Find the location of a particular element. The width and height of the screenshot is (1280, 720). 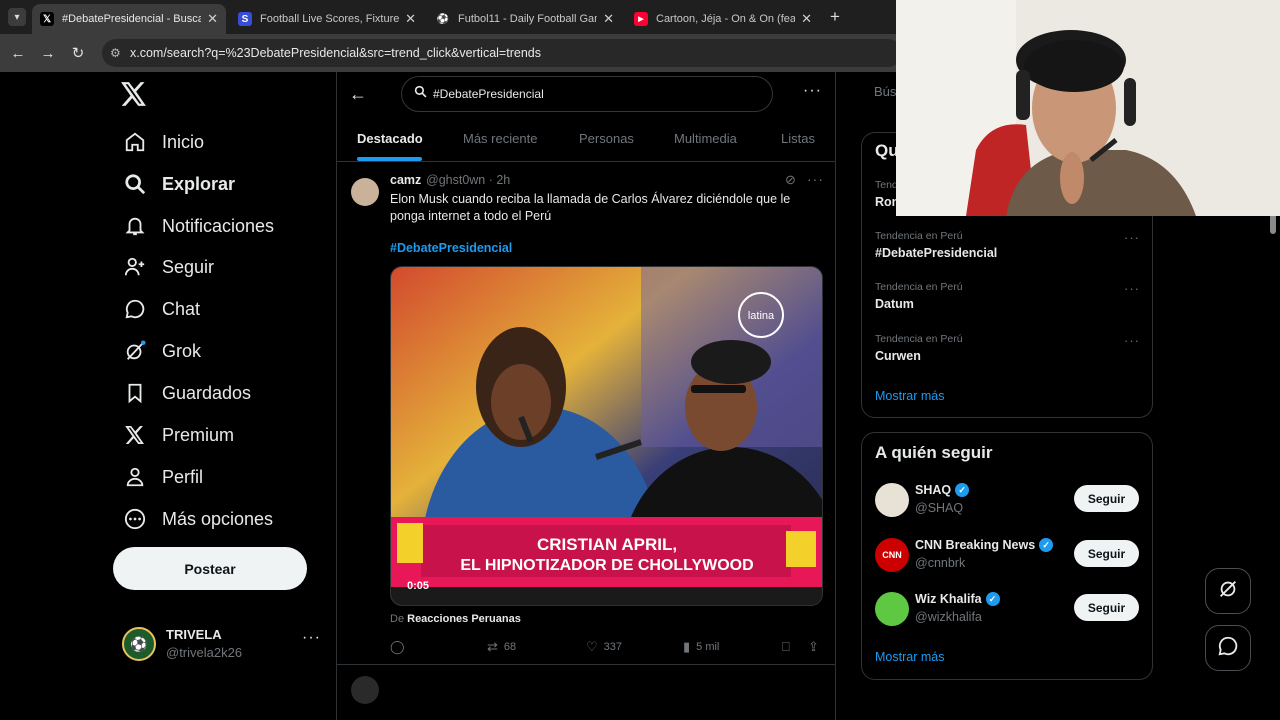

account-handle: @trivela2k26 is located at coordinates (204, 652).